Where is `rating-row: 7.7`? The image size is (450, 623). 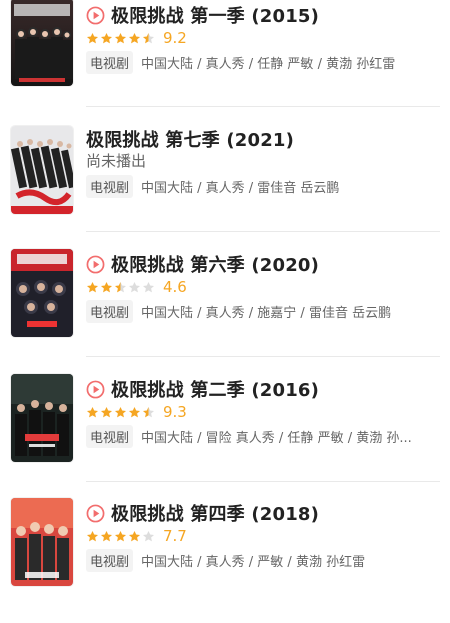 rating-row: 7.7 is located at coordinates (136, 536).